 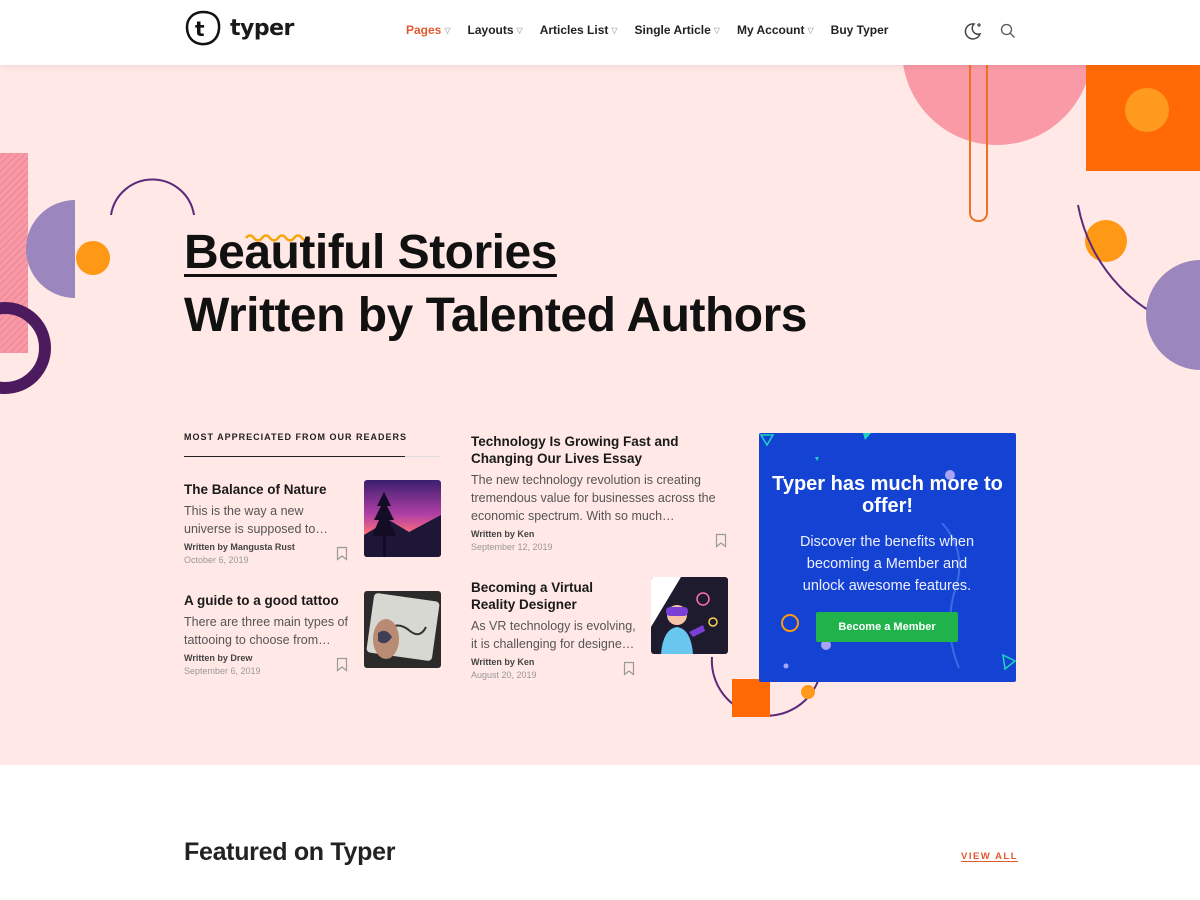 I want to click on section-label: MOST APPRECIATED FROM OUR READERS, so click(x=296, y=437).